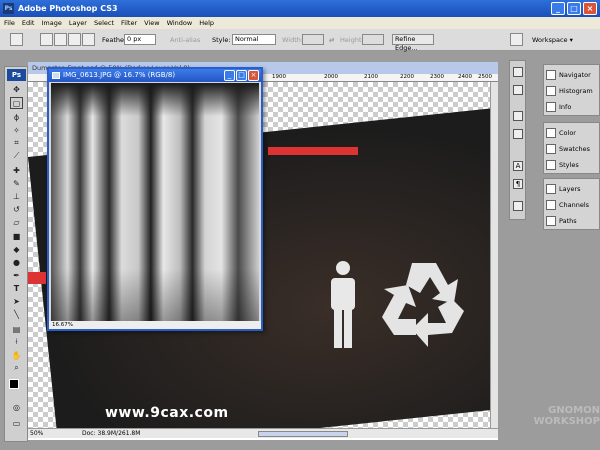  I want to click on actions-icon, so click(518, 134).